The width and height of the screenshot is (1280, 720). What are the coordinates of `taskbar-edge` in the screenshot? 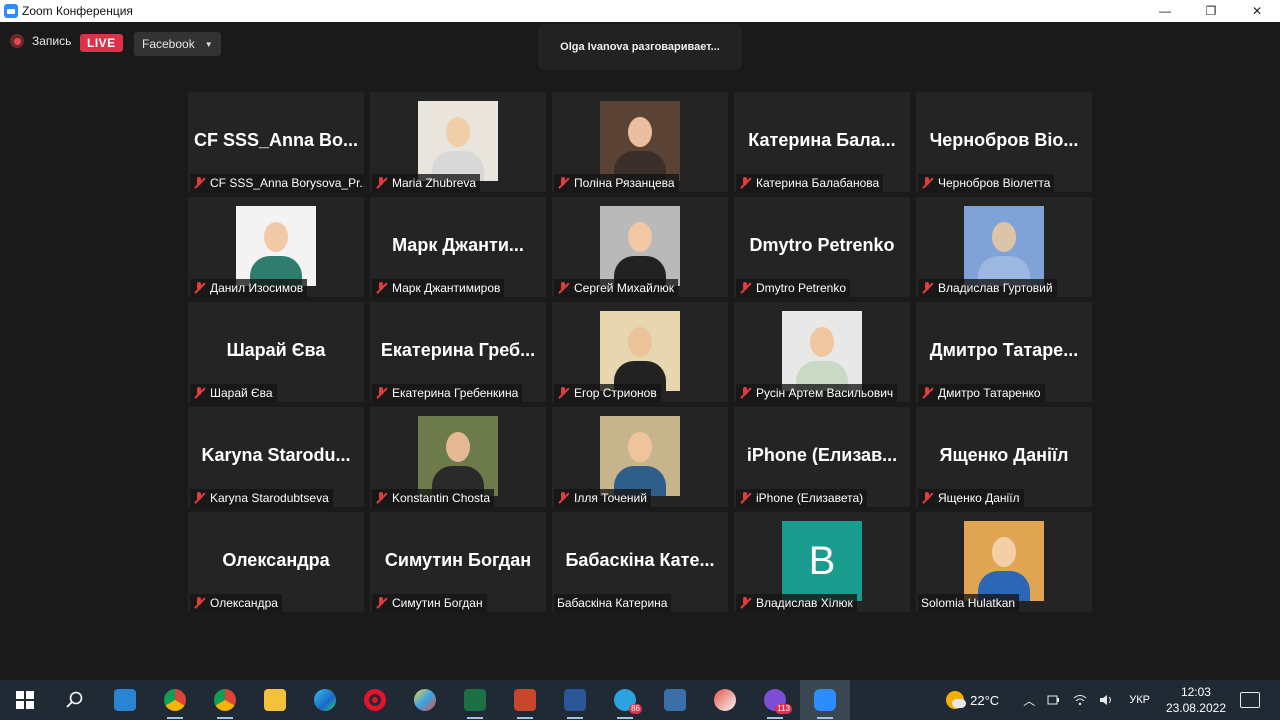 It's located at (325, 700).